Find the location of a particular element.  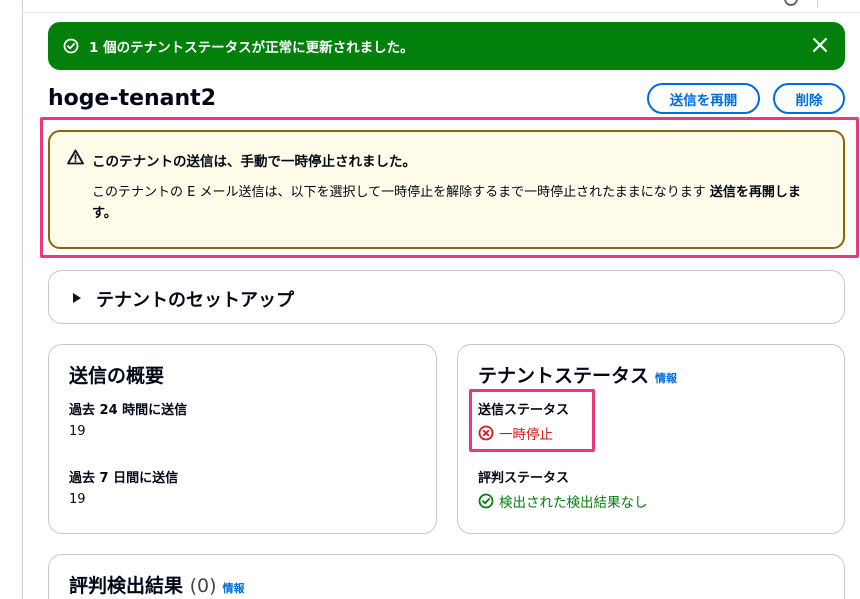

side-rail is located at coordinates (11, 299).